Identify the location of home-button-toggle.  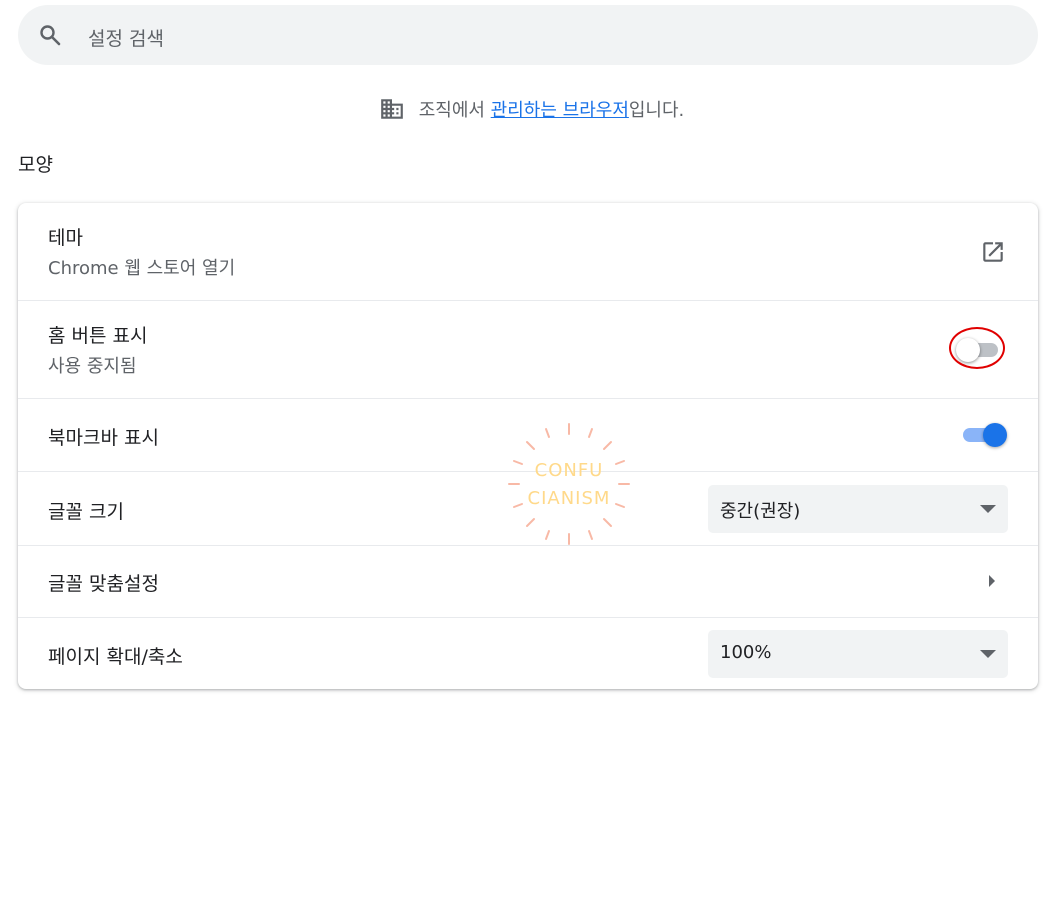
(979, 350).